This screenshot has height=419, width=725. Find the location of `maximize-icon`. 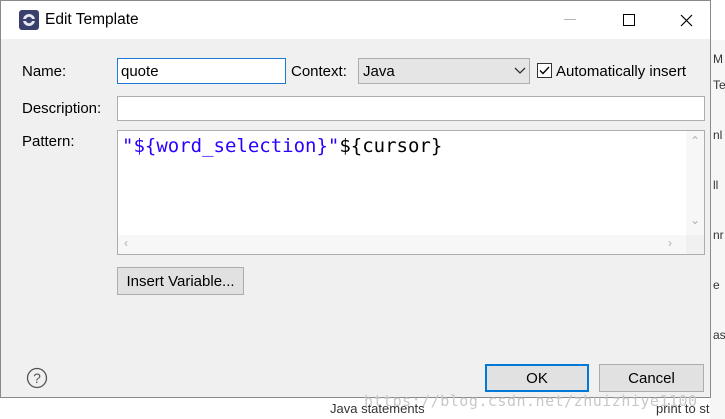

maximize-icon is located at coordinates (629, 20).